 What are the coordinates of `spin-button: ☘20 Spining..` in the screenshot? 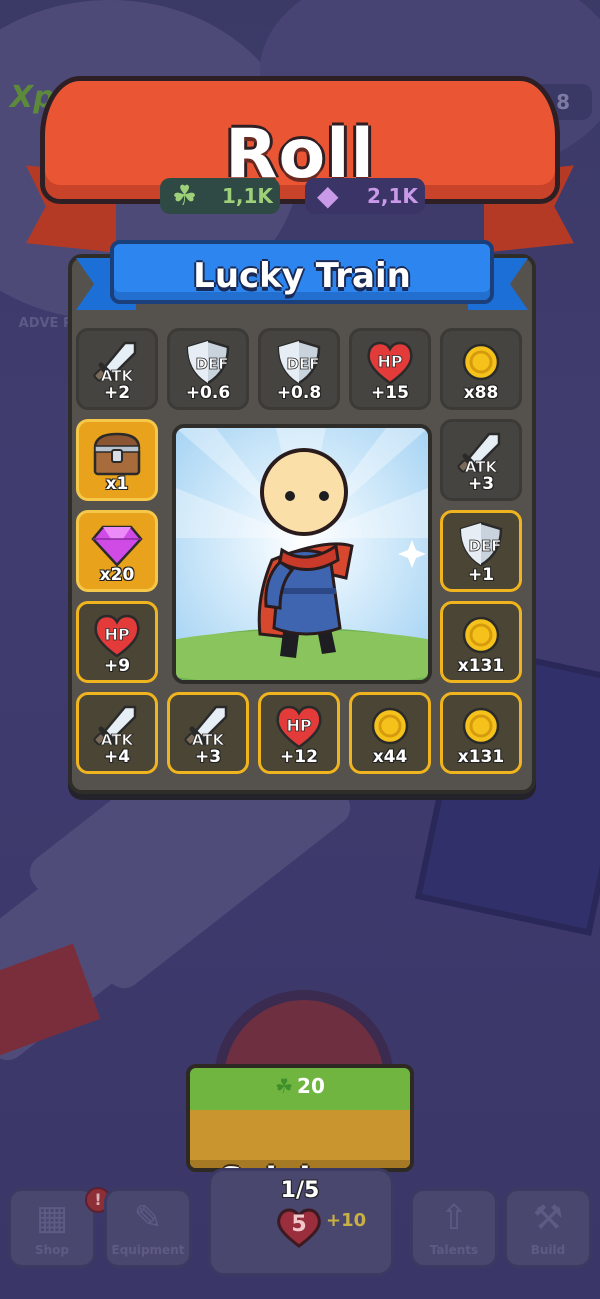 It's located at (300, 1118).